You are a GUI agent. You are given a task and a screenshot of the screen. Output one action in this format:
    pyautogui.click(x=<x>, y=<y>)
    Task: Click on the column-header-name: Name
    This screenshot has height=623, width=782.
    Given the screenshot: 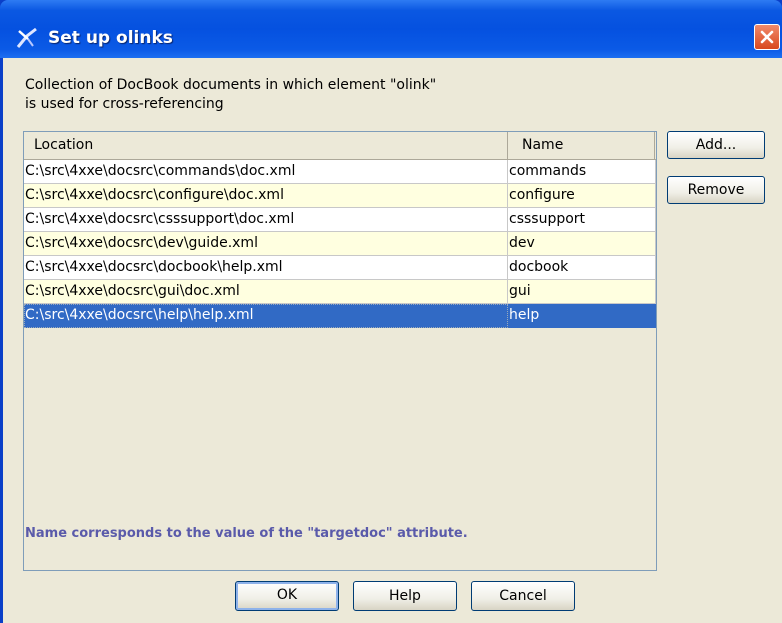 What is the action you would take?
    pyautogui.click(x=581, y=145)
    